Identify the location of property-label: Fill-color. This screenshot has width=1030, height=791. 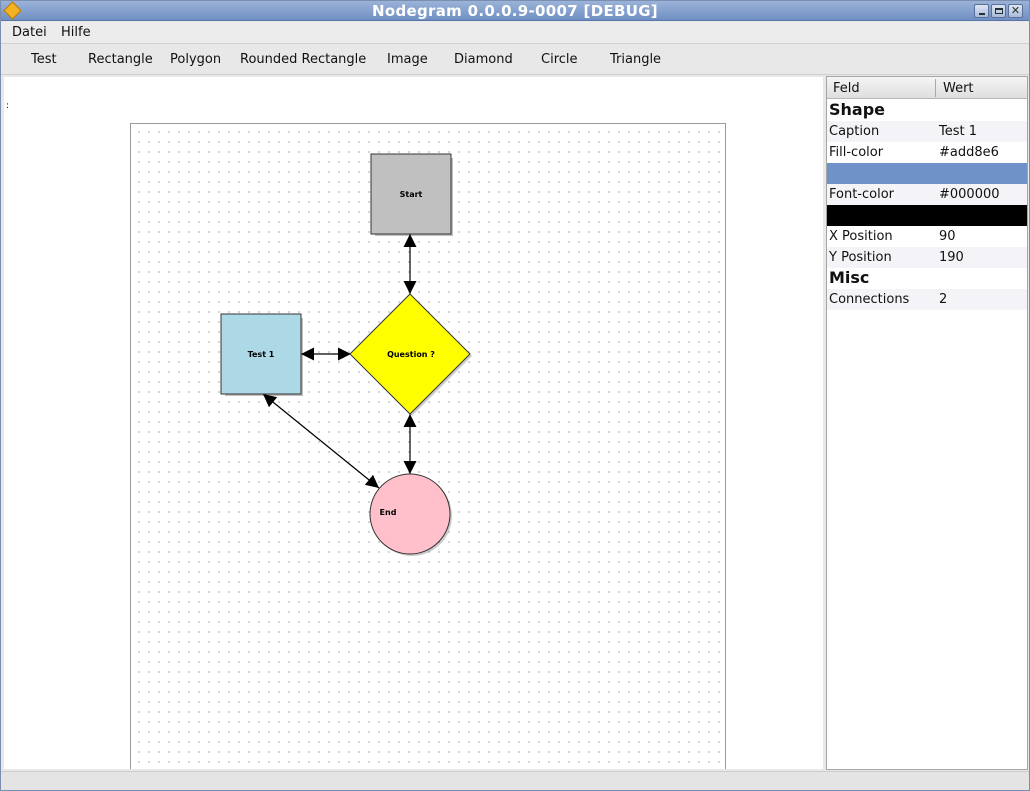
(856, 152).